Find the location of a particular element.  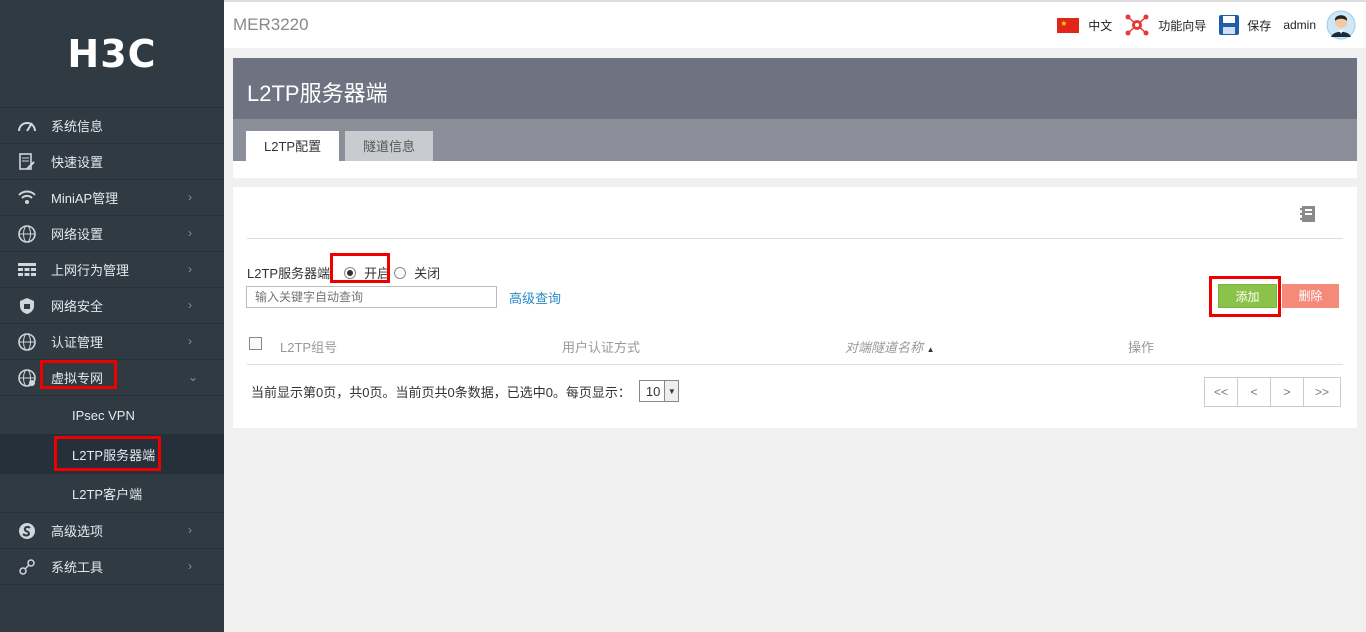

user-menu: admin is located at coordinates (1319, 25).